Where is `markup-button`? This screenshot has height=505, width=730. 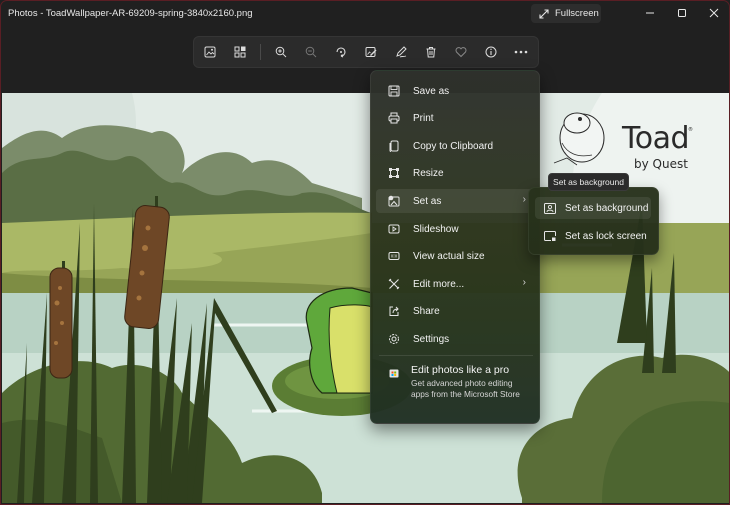 markup-button is located at coordinates (401, 52).